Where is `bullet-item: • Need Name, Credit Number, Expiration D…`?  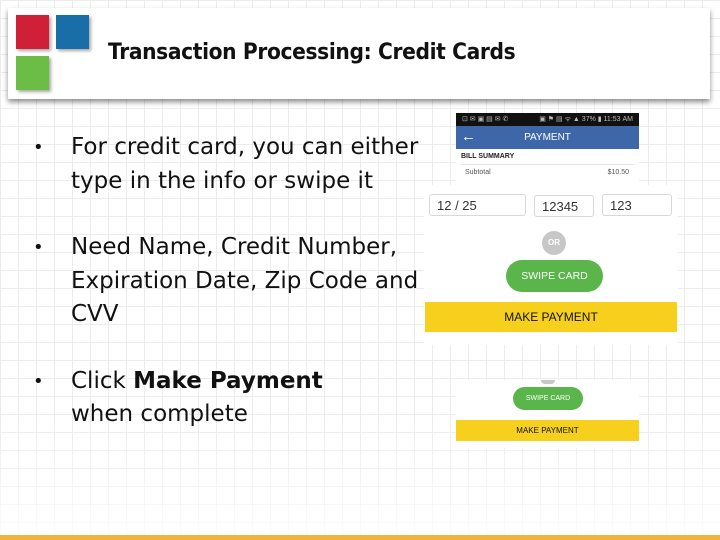 bullet-item: • Need Name, Credit Number, Expiration D… is located at coordinates (230, 281).